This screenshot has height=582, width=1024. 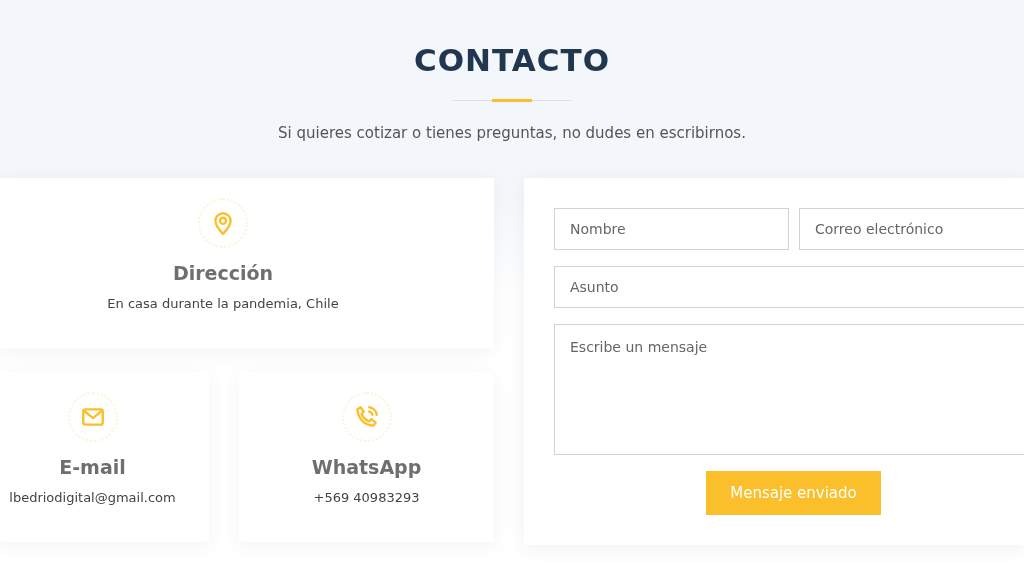 I want to click on card-title: Dirección, so click(x=223, y=273).